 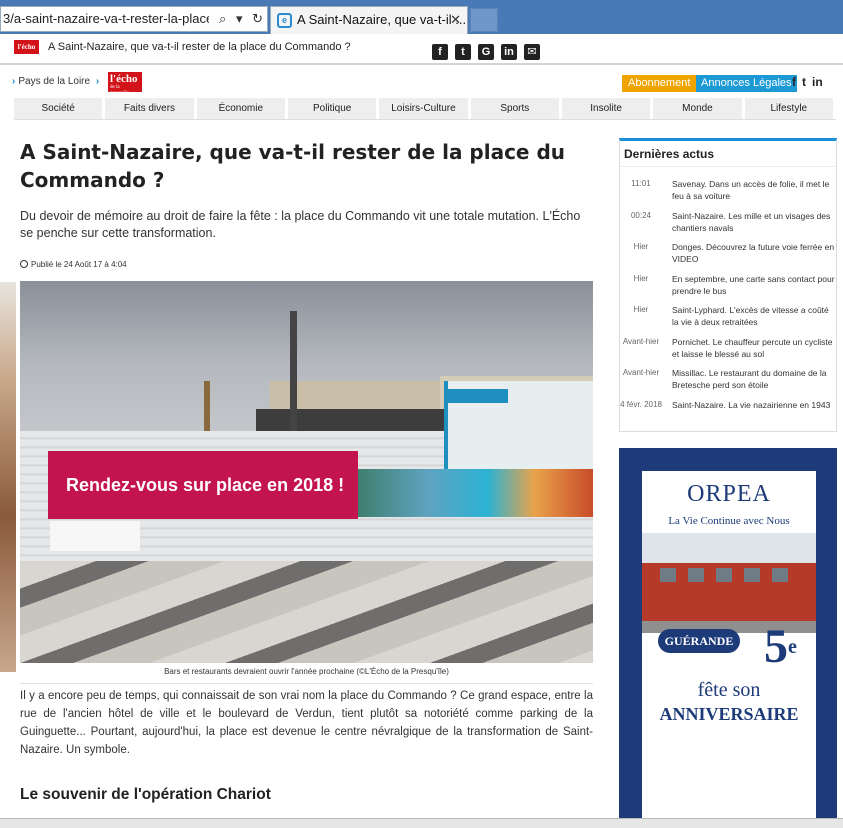 I want to click on orpea-tagline: La Vie Continue avec Nous, so click(x=729, y=521).